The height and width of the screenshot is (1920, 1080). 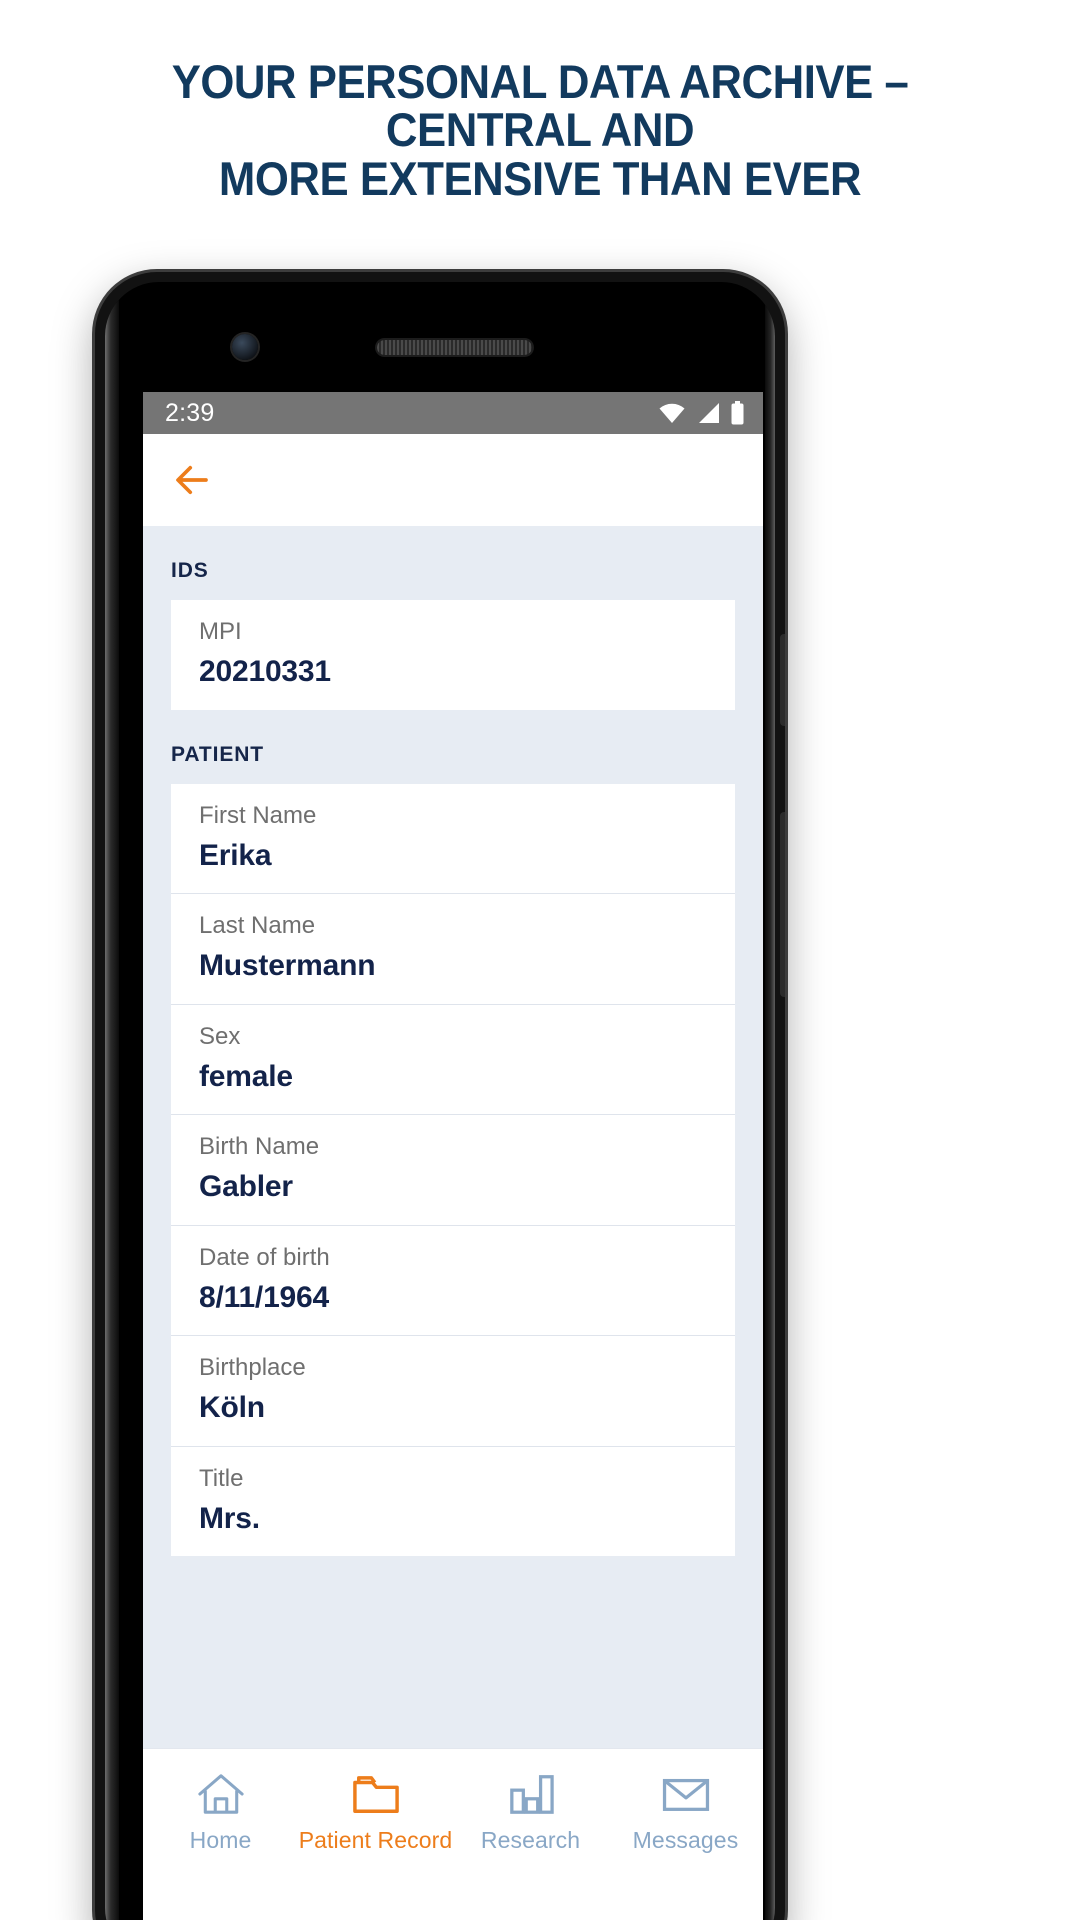 What do you see at coordinates (190, 412) in the screenshot?
I see `status-bar-clock: 2:39` at bounding box center [190, 412].